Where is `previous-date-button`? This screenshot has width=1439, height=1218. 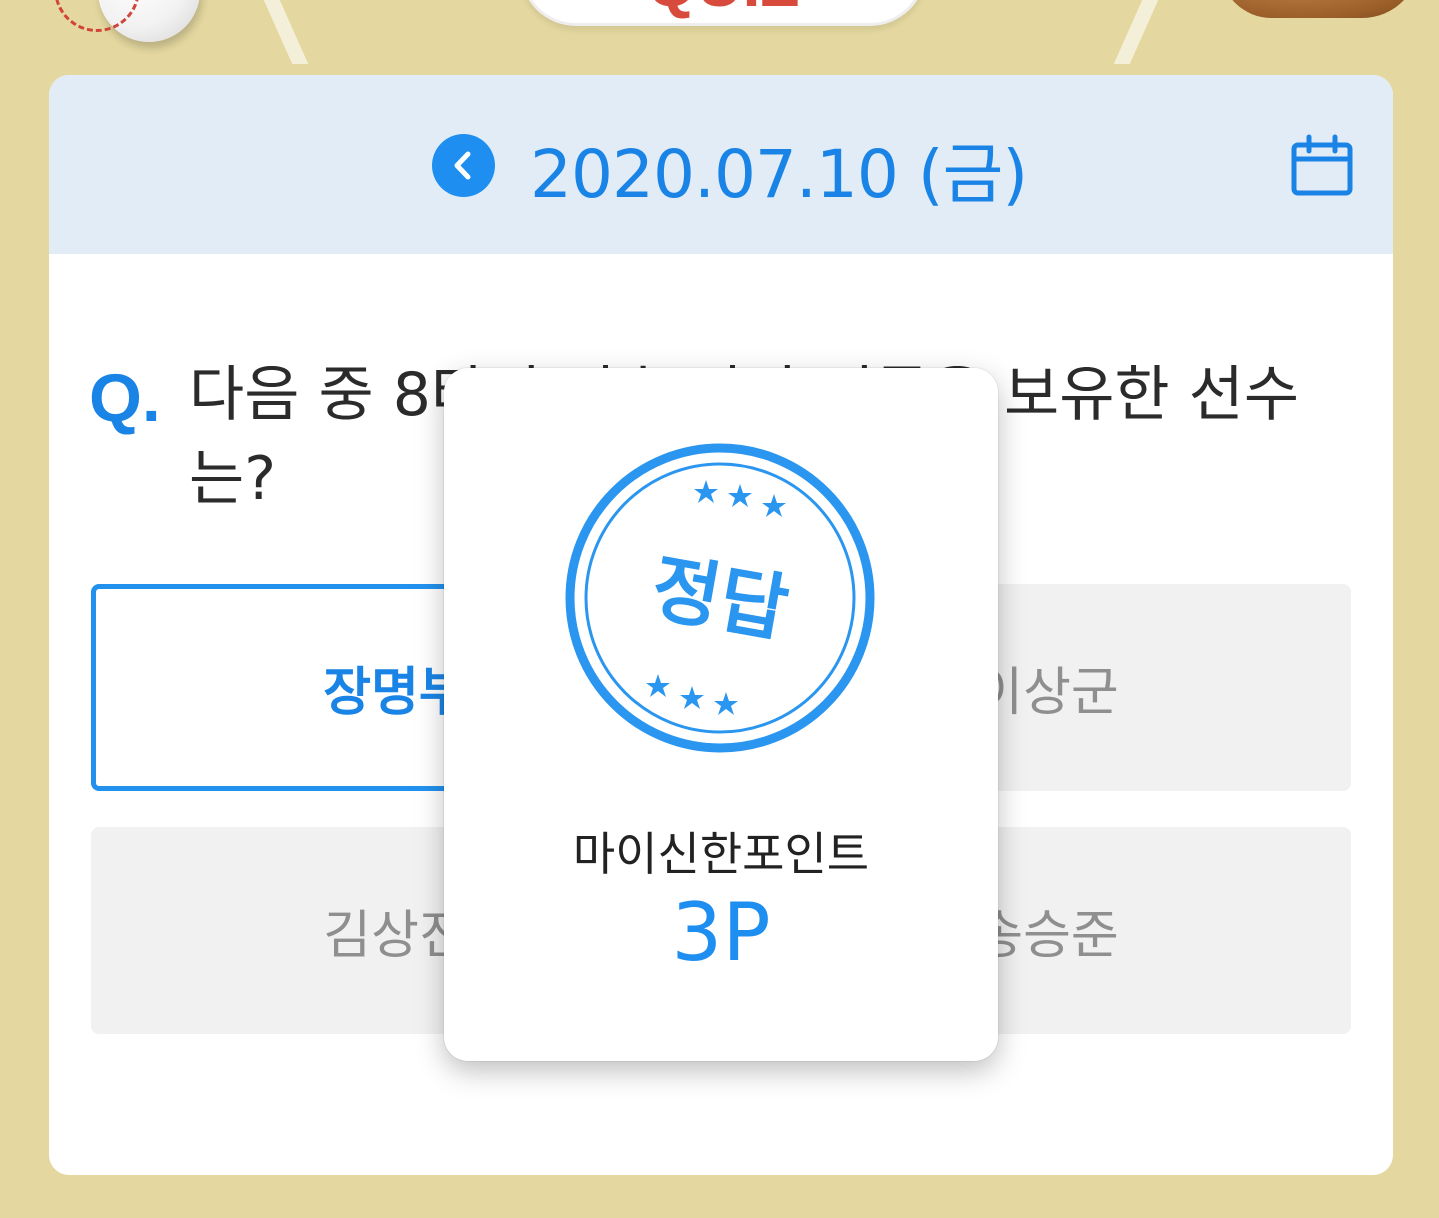
previous-date-button is located at coordinates (463, 165).